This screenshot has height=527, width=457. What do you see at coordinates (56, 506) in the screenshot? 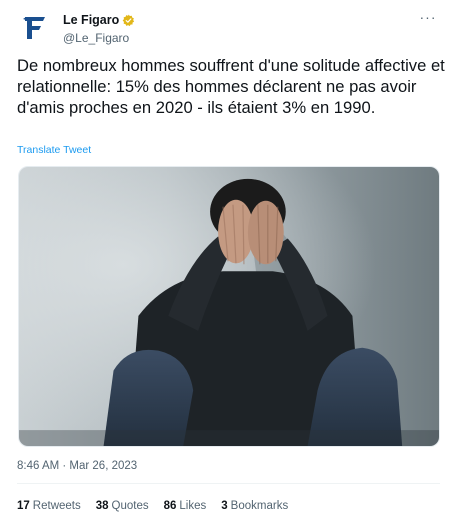
I see `retweets-label: Retweets` at bounding box center [56, 506].